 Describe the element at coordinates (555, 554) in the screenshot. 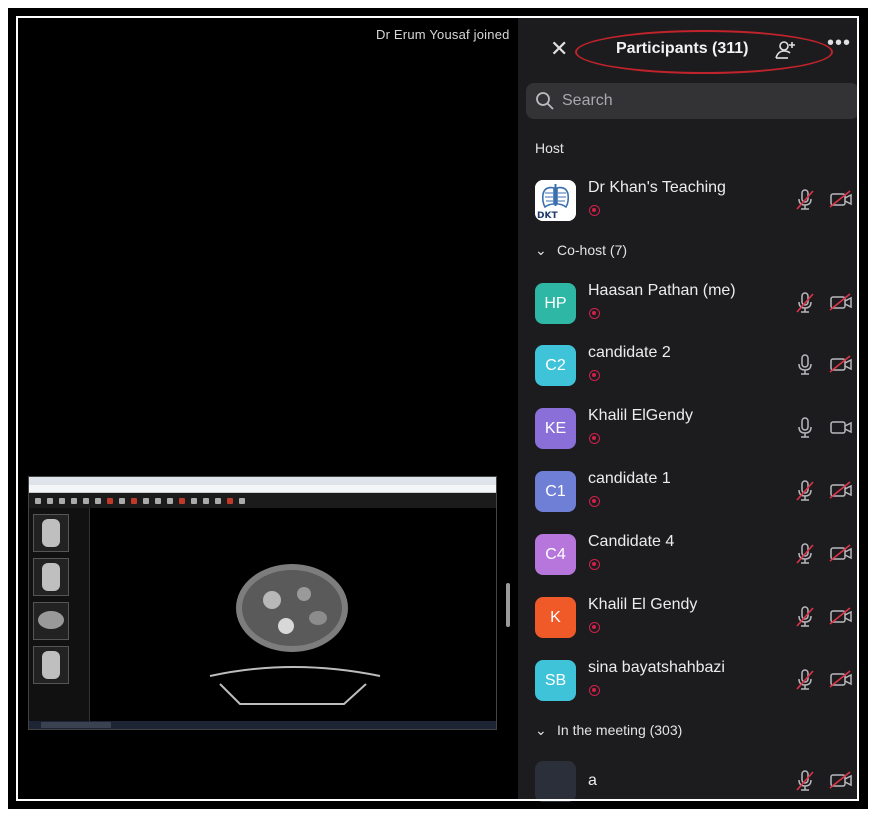

I see `avatar: C4` at that location.